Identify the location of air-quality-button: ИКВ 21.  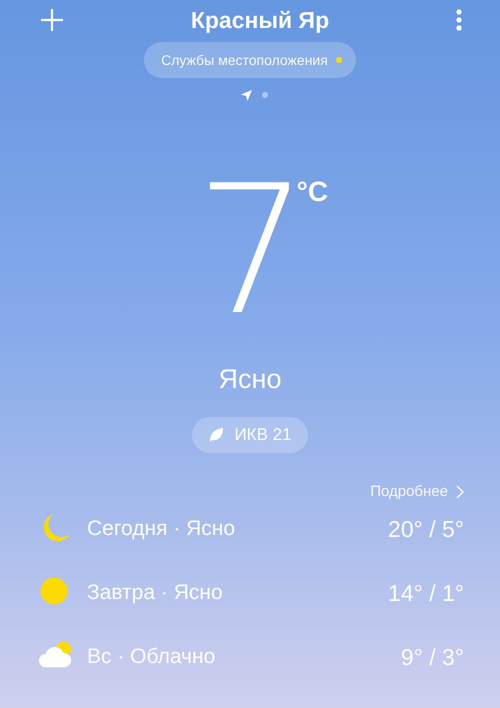
(250, 435).